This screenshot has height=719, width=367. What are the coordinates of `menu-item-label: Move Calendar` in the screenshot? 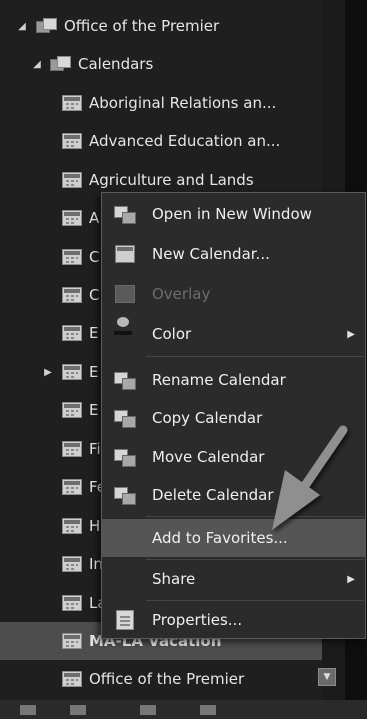 It's located at (208, 457).